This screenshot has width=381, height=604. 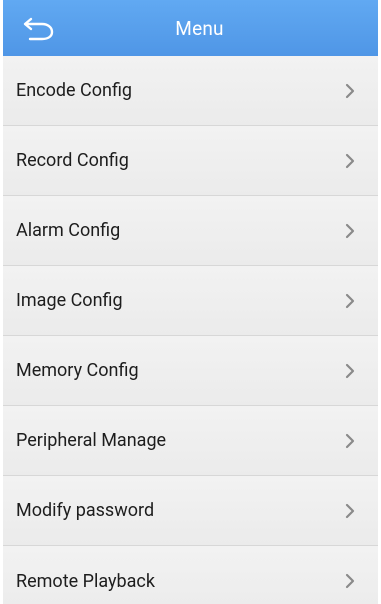 I want to click on menu-item-label: Remote Playback, so click(x=85, y=581).